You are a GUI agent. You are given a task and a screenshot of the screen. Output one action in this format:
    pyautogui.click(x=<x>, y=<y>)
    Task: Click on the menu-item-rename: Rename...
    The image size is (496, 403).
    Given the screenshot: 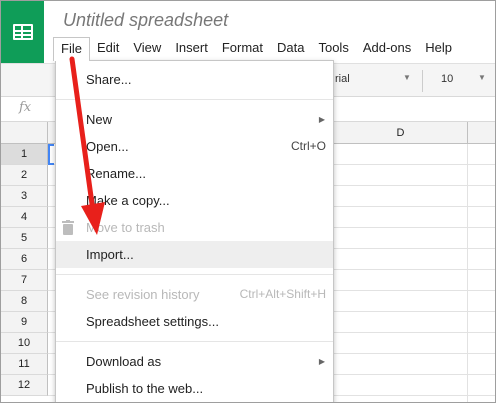 What is the action you would take?
    pyautogui.click(x=194, y=173)
    